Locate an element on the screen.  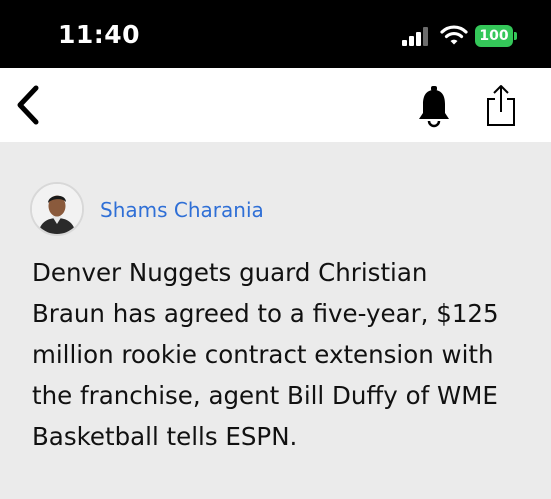
bell-icon is located at coordinates (434, 106).